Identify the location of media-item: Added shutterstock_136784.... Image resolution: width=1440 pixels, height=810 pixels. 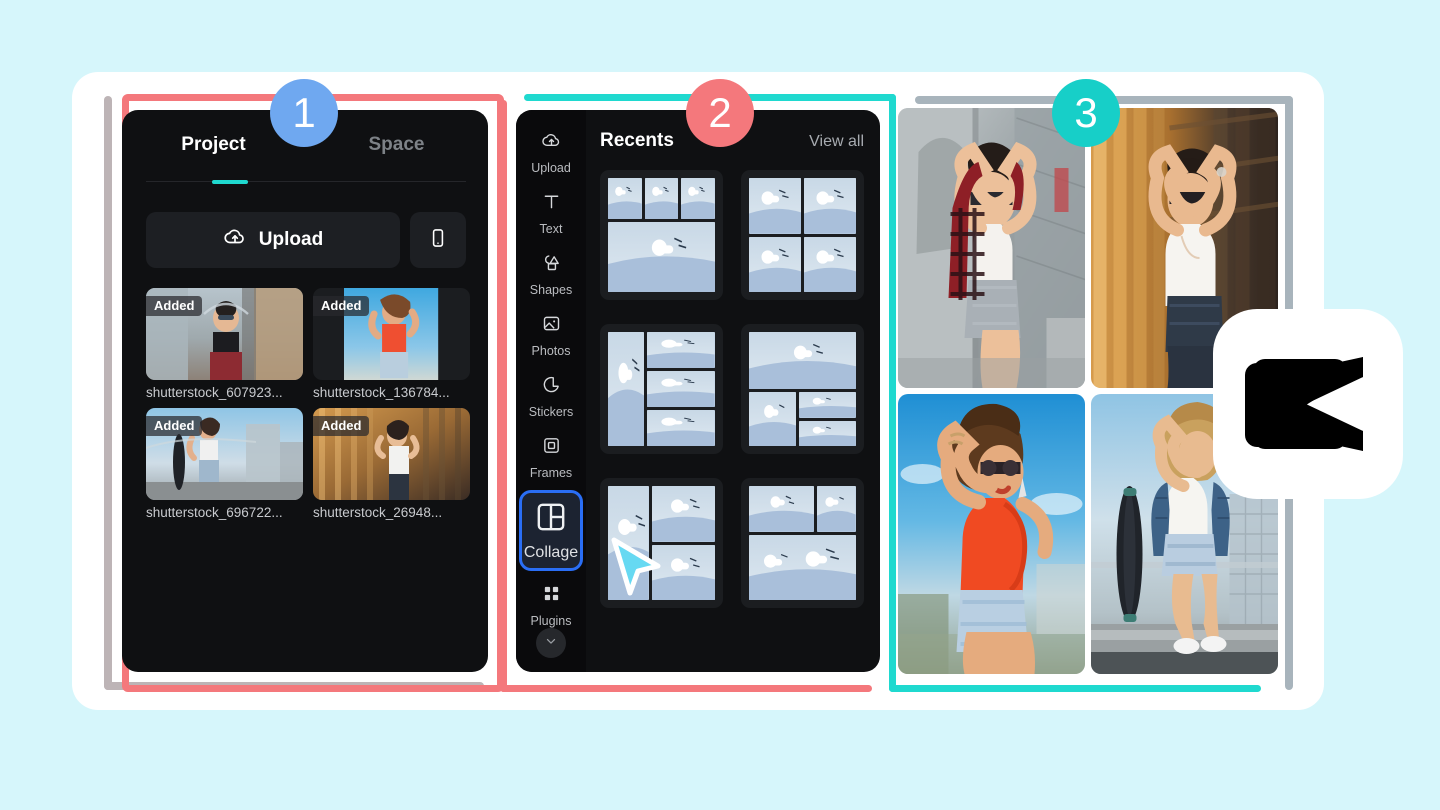
(391, 344).